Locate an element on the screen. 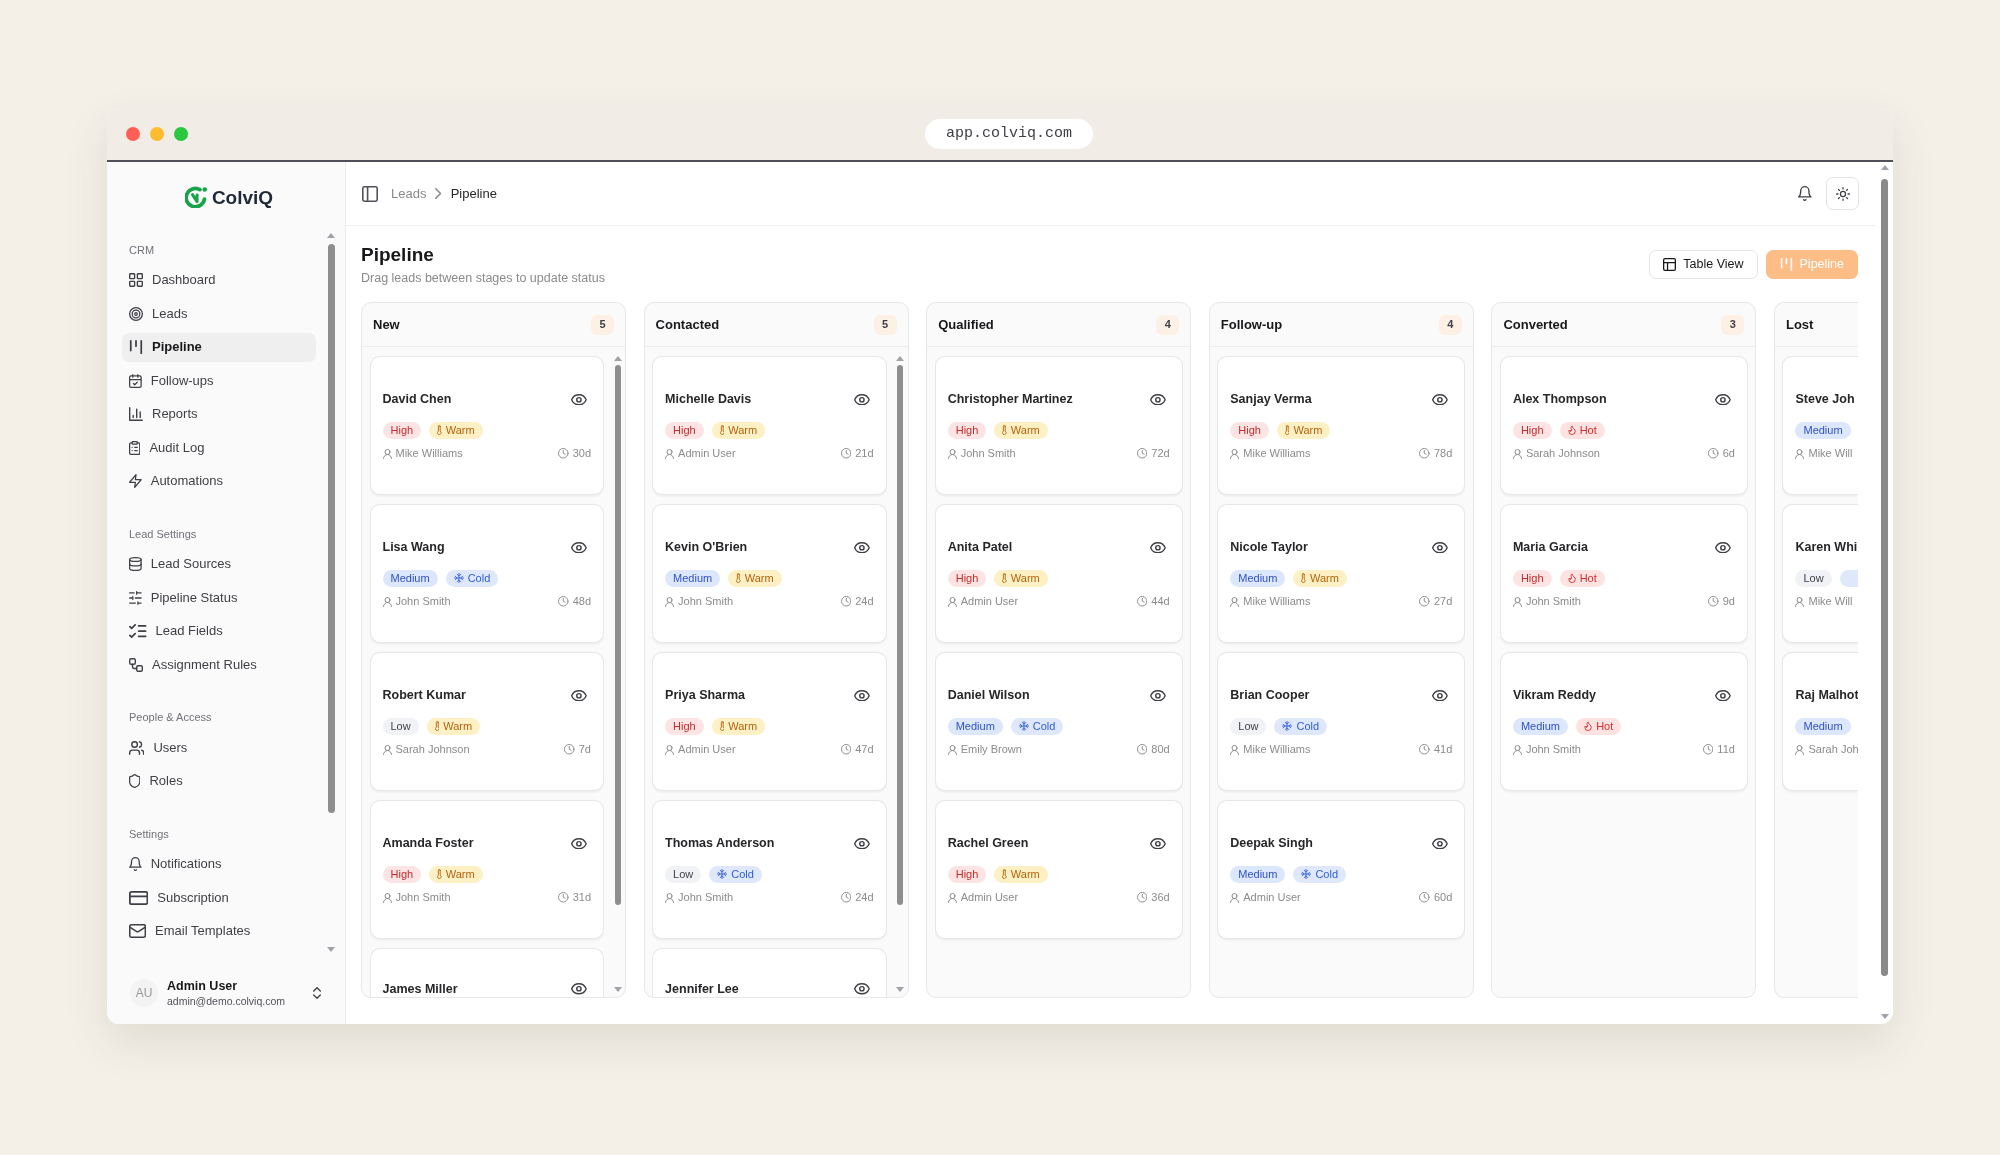  nav-item: Automations is located at coordinates (219, 481).